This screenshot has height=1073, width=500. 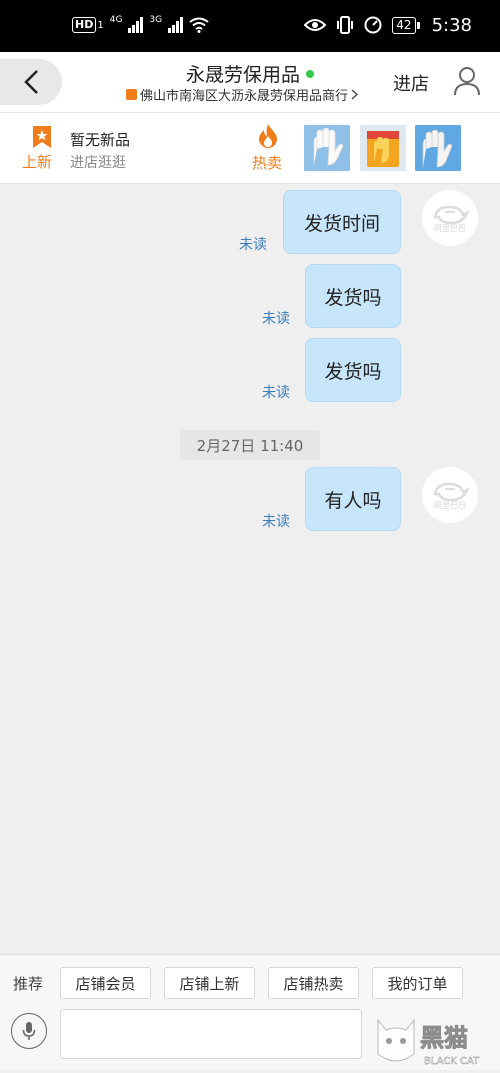 What do you see at coordinates (84, 25) in the screenshot?
I see `hd-badge: HD` at bounding box center [84, 25].